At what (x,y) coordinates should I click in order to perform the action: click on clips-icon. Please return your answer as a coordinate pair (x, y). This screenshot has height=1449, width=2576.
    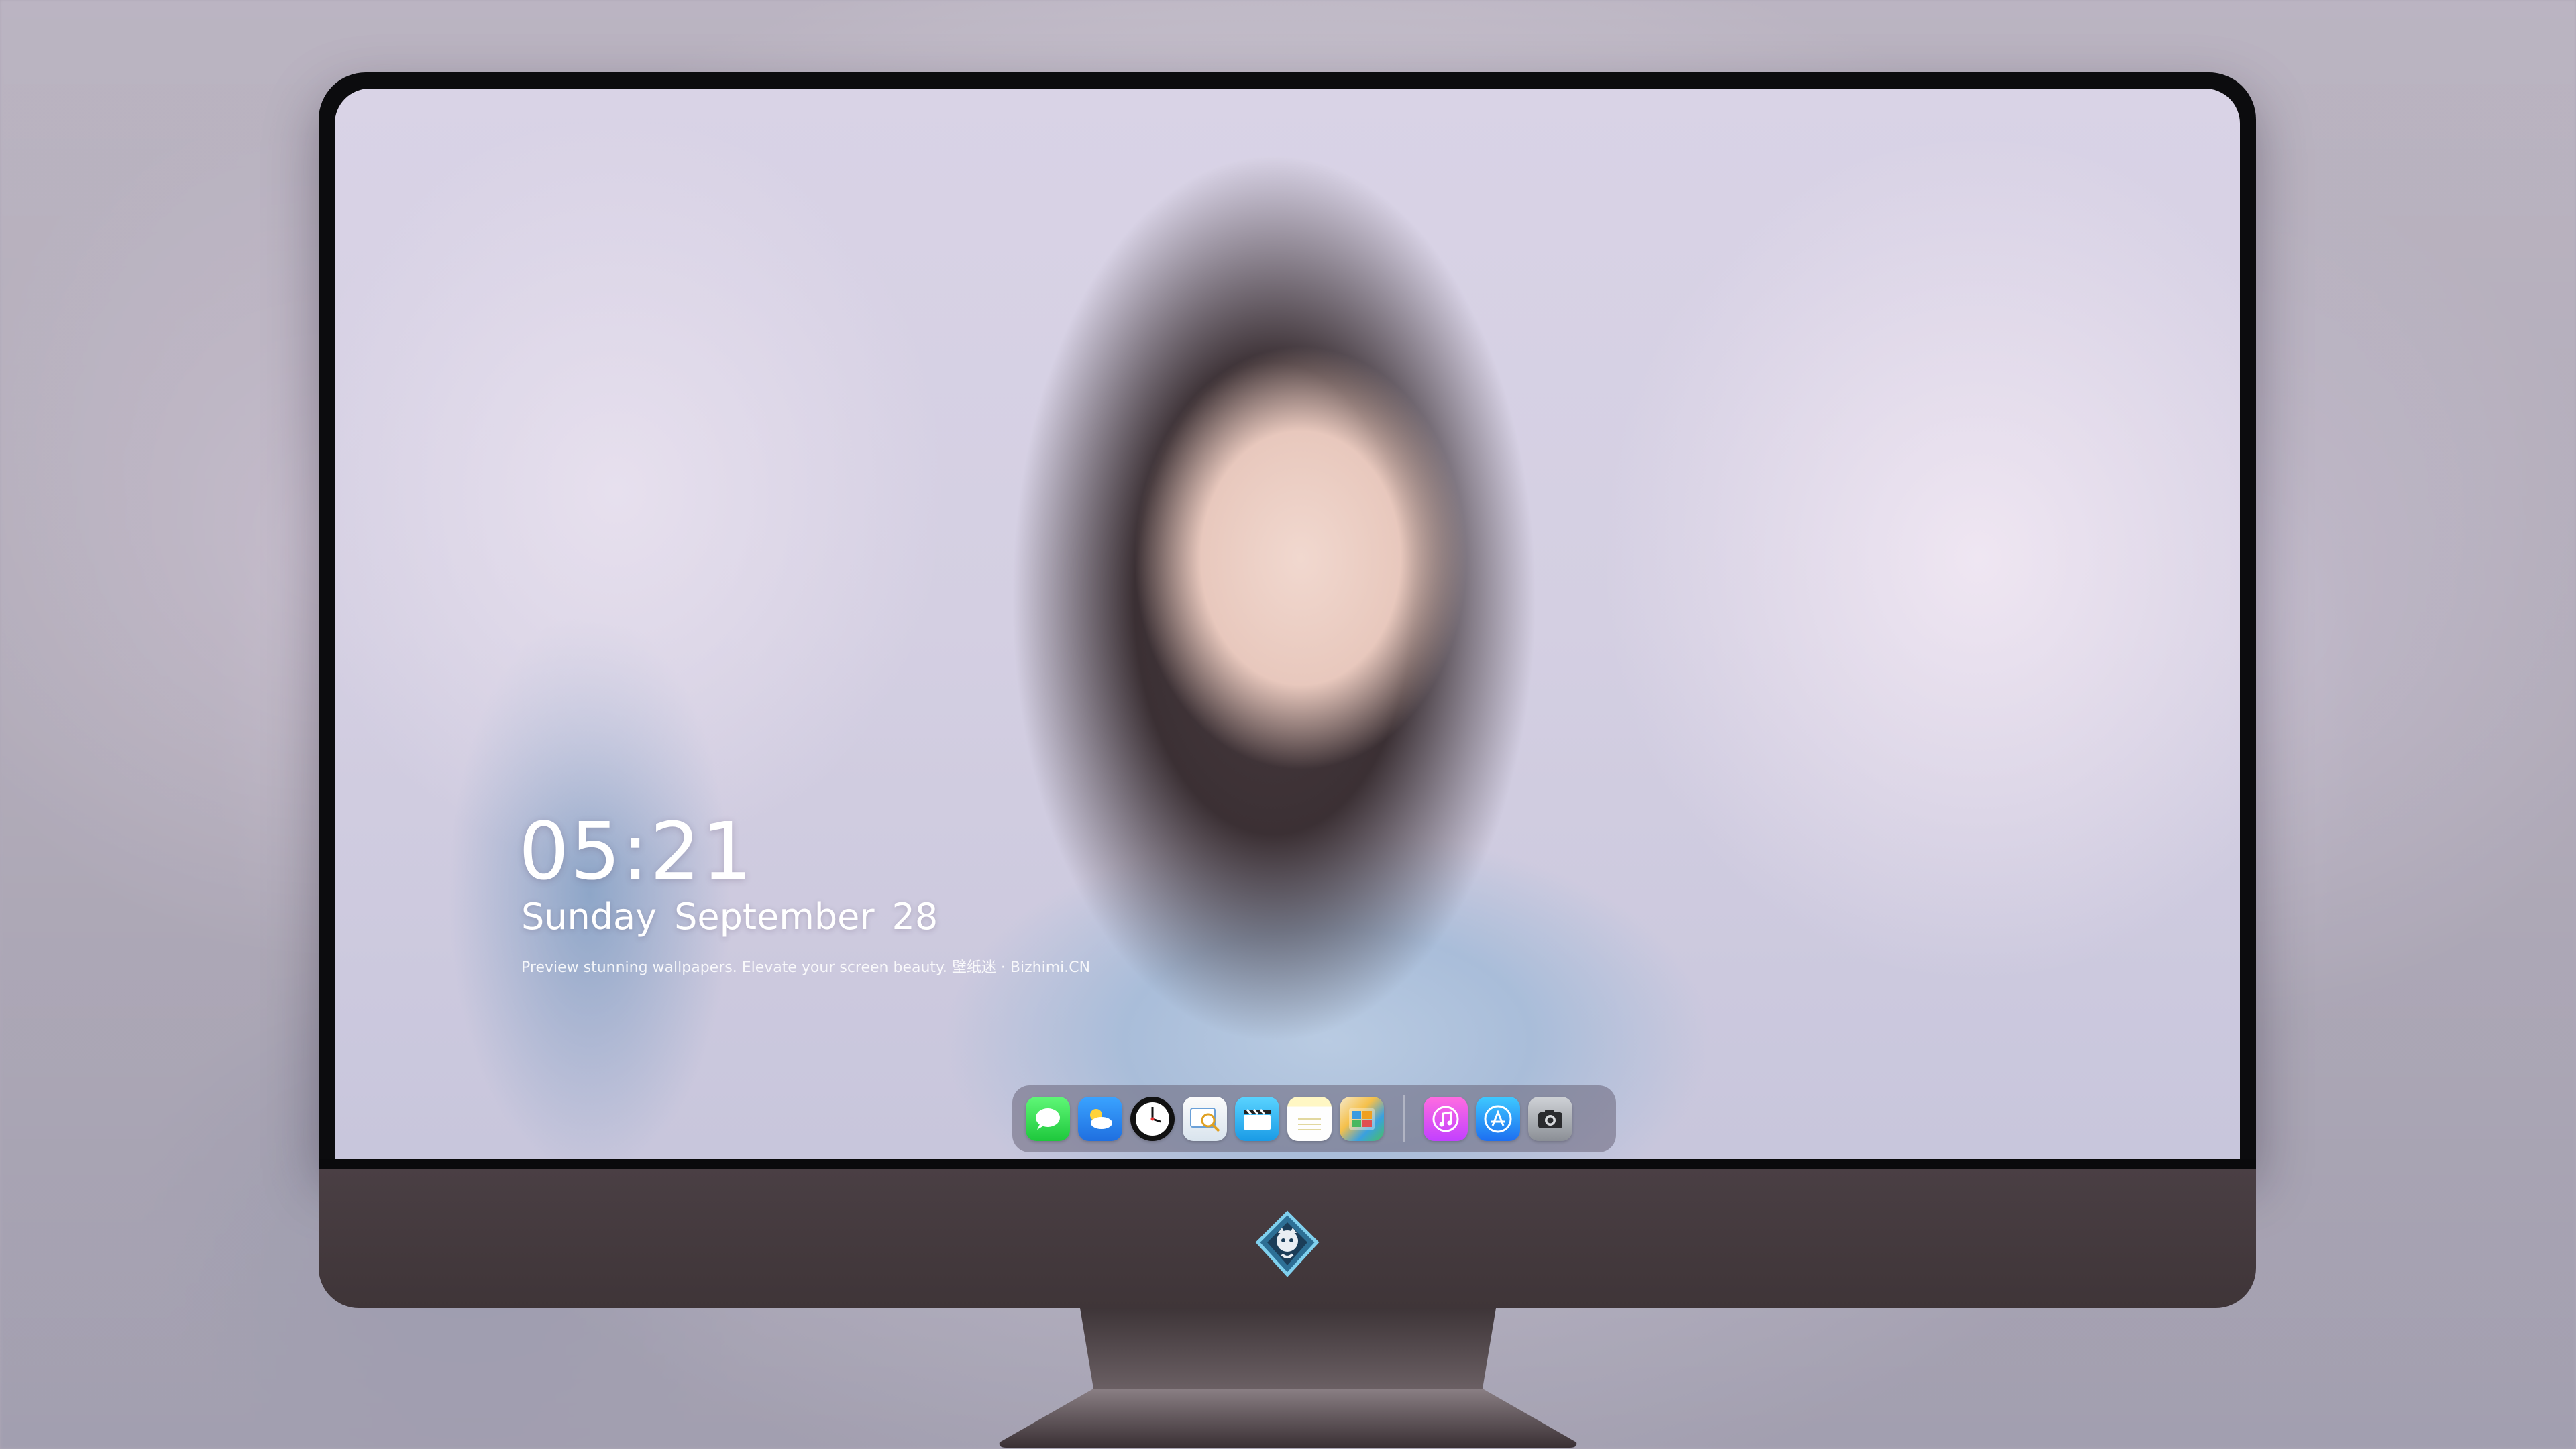
    Looking at the image, I should click on (1257, 1119).